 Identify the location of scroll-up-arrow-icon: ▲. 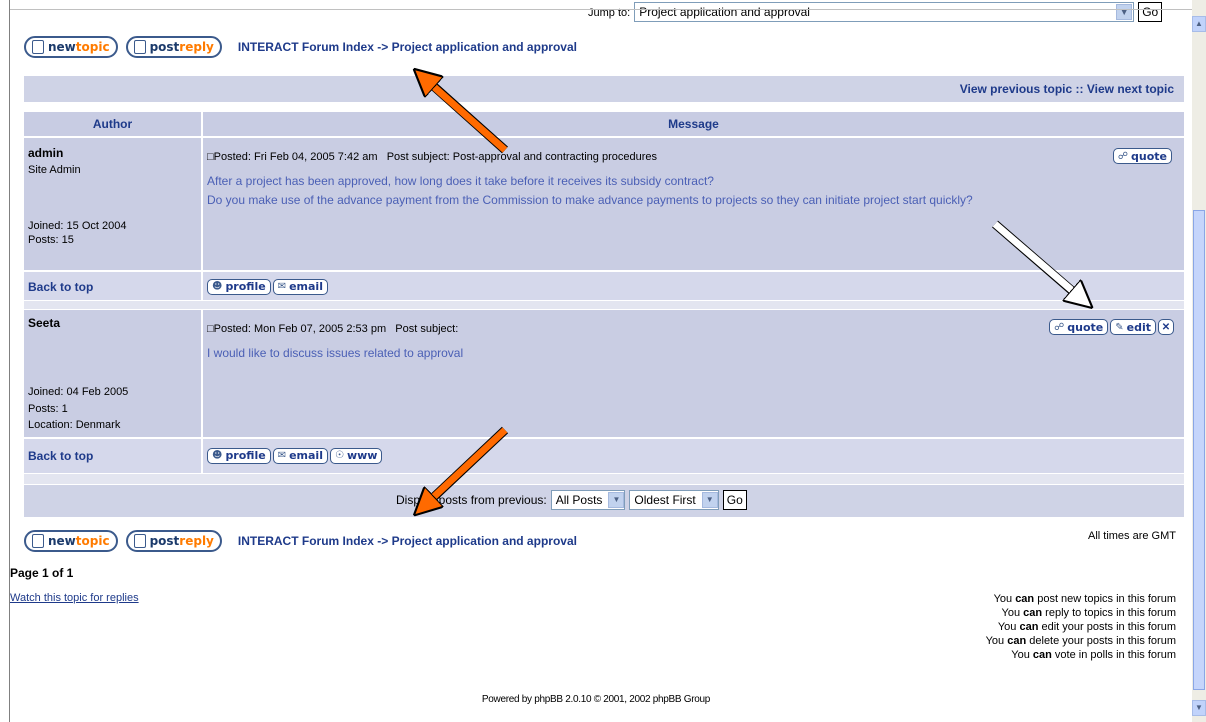
(1199, 24).